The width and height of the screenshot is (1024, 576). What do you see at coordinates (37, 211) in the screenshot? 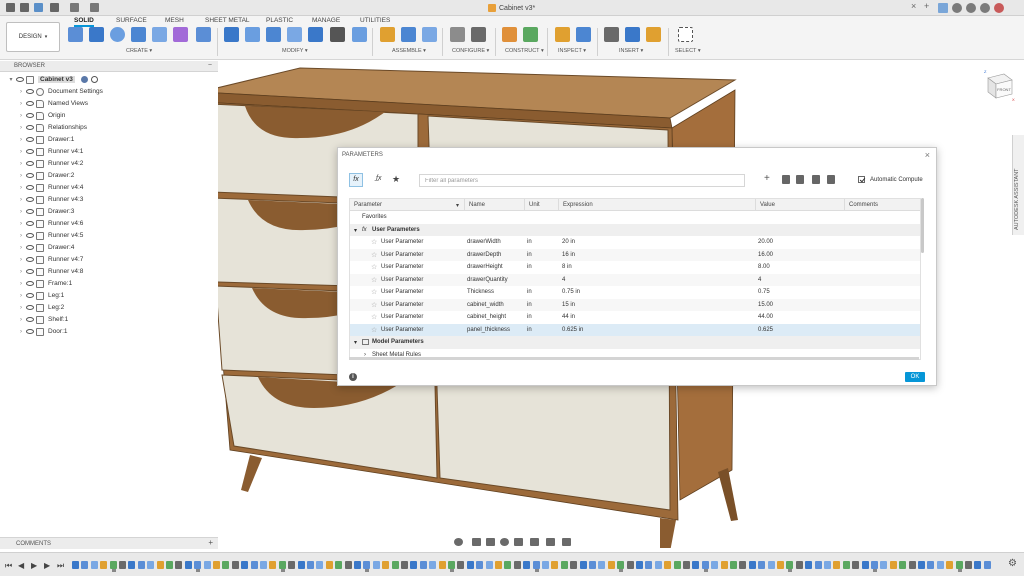
I see `browser-node: › Drawer:3` at bounding box center [37, 211].